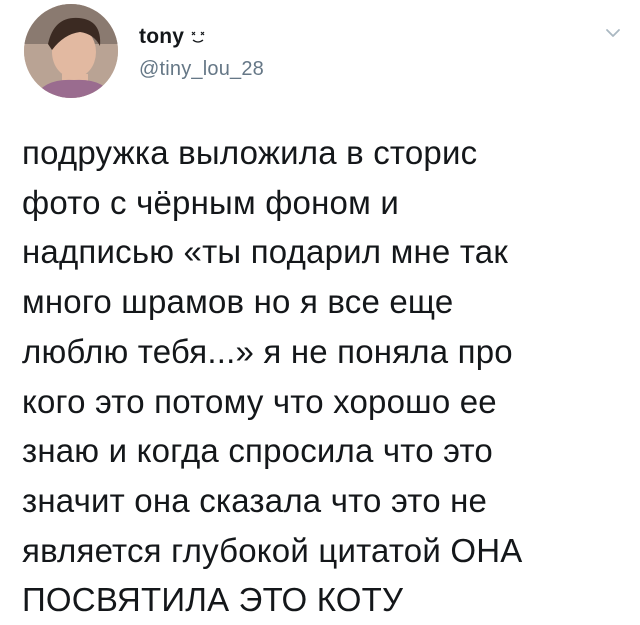  What do you see at coordinates (161, 37) in the screenshot?
I see `display-name: tony` at bounding box center [161, 37].